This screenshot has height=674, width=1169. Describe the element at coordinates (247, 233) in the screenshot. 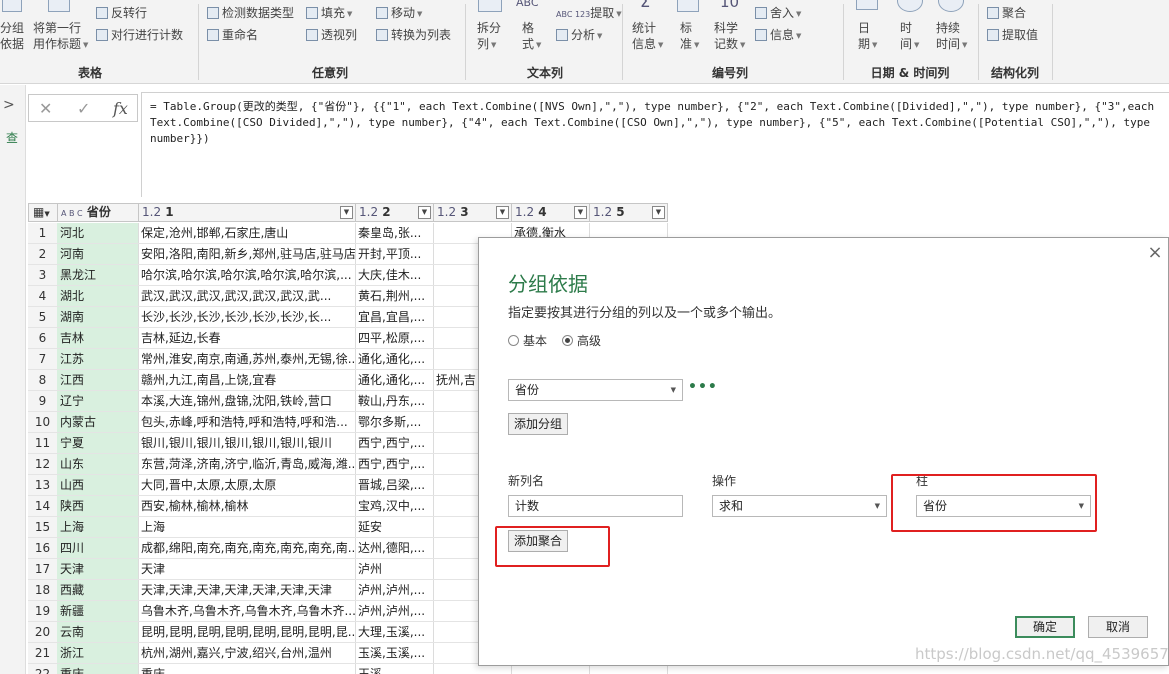

I see `cell-col-1: 保定,沧州,邯郸,石家庄,唐山` at that location.